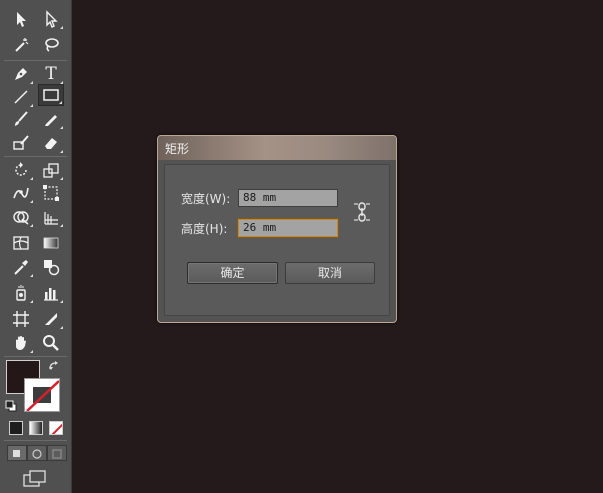  I want to click on shape-builder-tool-icon, so click(21, 218).